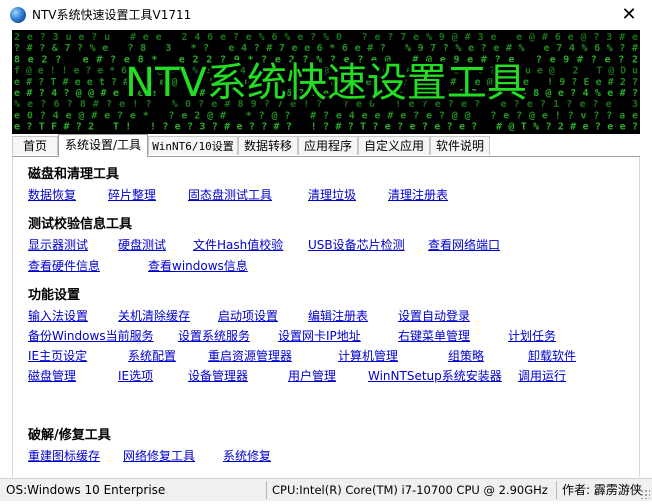 This screenshot has height=504, width=652. I want to click on section-title-repair: 破解/修复工具, so click(69, 435).